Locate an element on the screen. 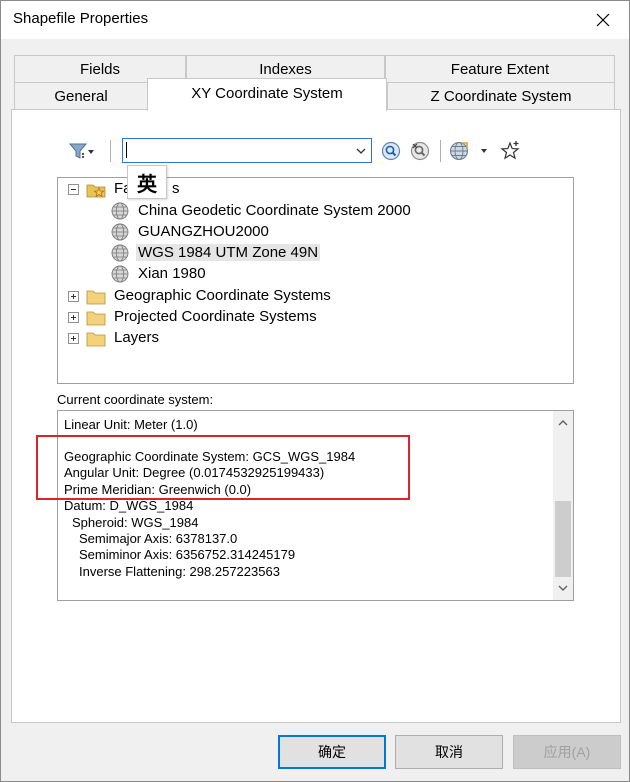 This screenshot has width=630, height=782. search-input is located at coordinates (235, 150).